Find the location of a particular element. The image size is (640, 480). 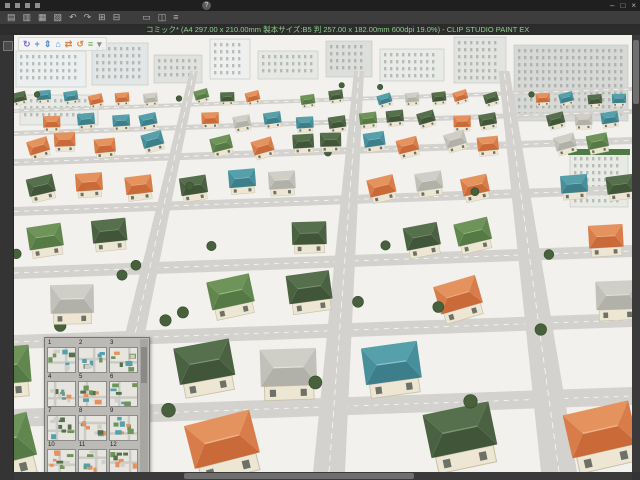

help-button: ? is located at coordinates (206, 5).